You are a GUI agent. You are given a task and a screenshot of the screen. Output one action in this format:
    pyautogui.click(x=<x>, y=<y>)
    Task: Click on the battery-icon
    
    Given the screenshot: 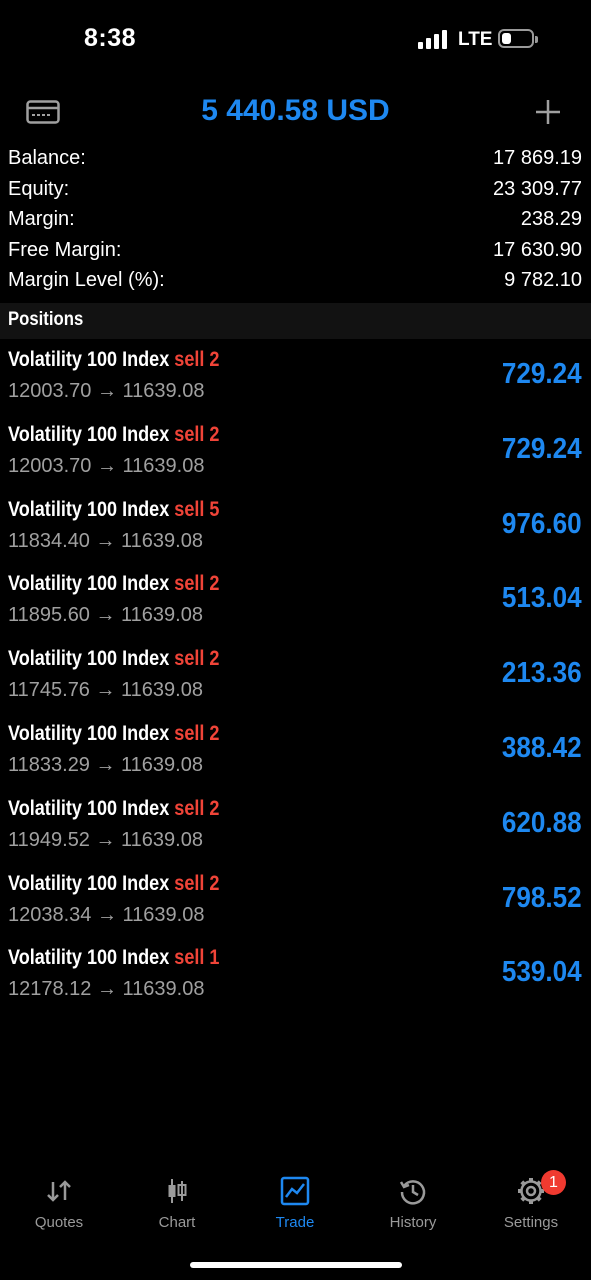 What is the action you would take?
    pyautogui.click(x=518, y=38)
    